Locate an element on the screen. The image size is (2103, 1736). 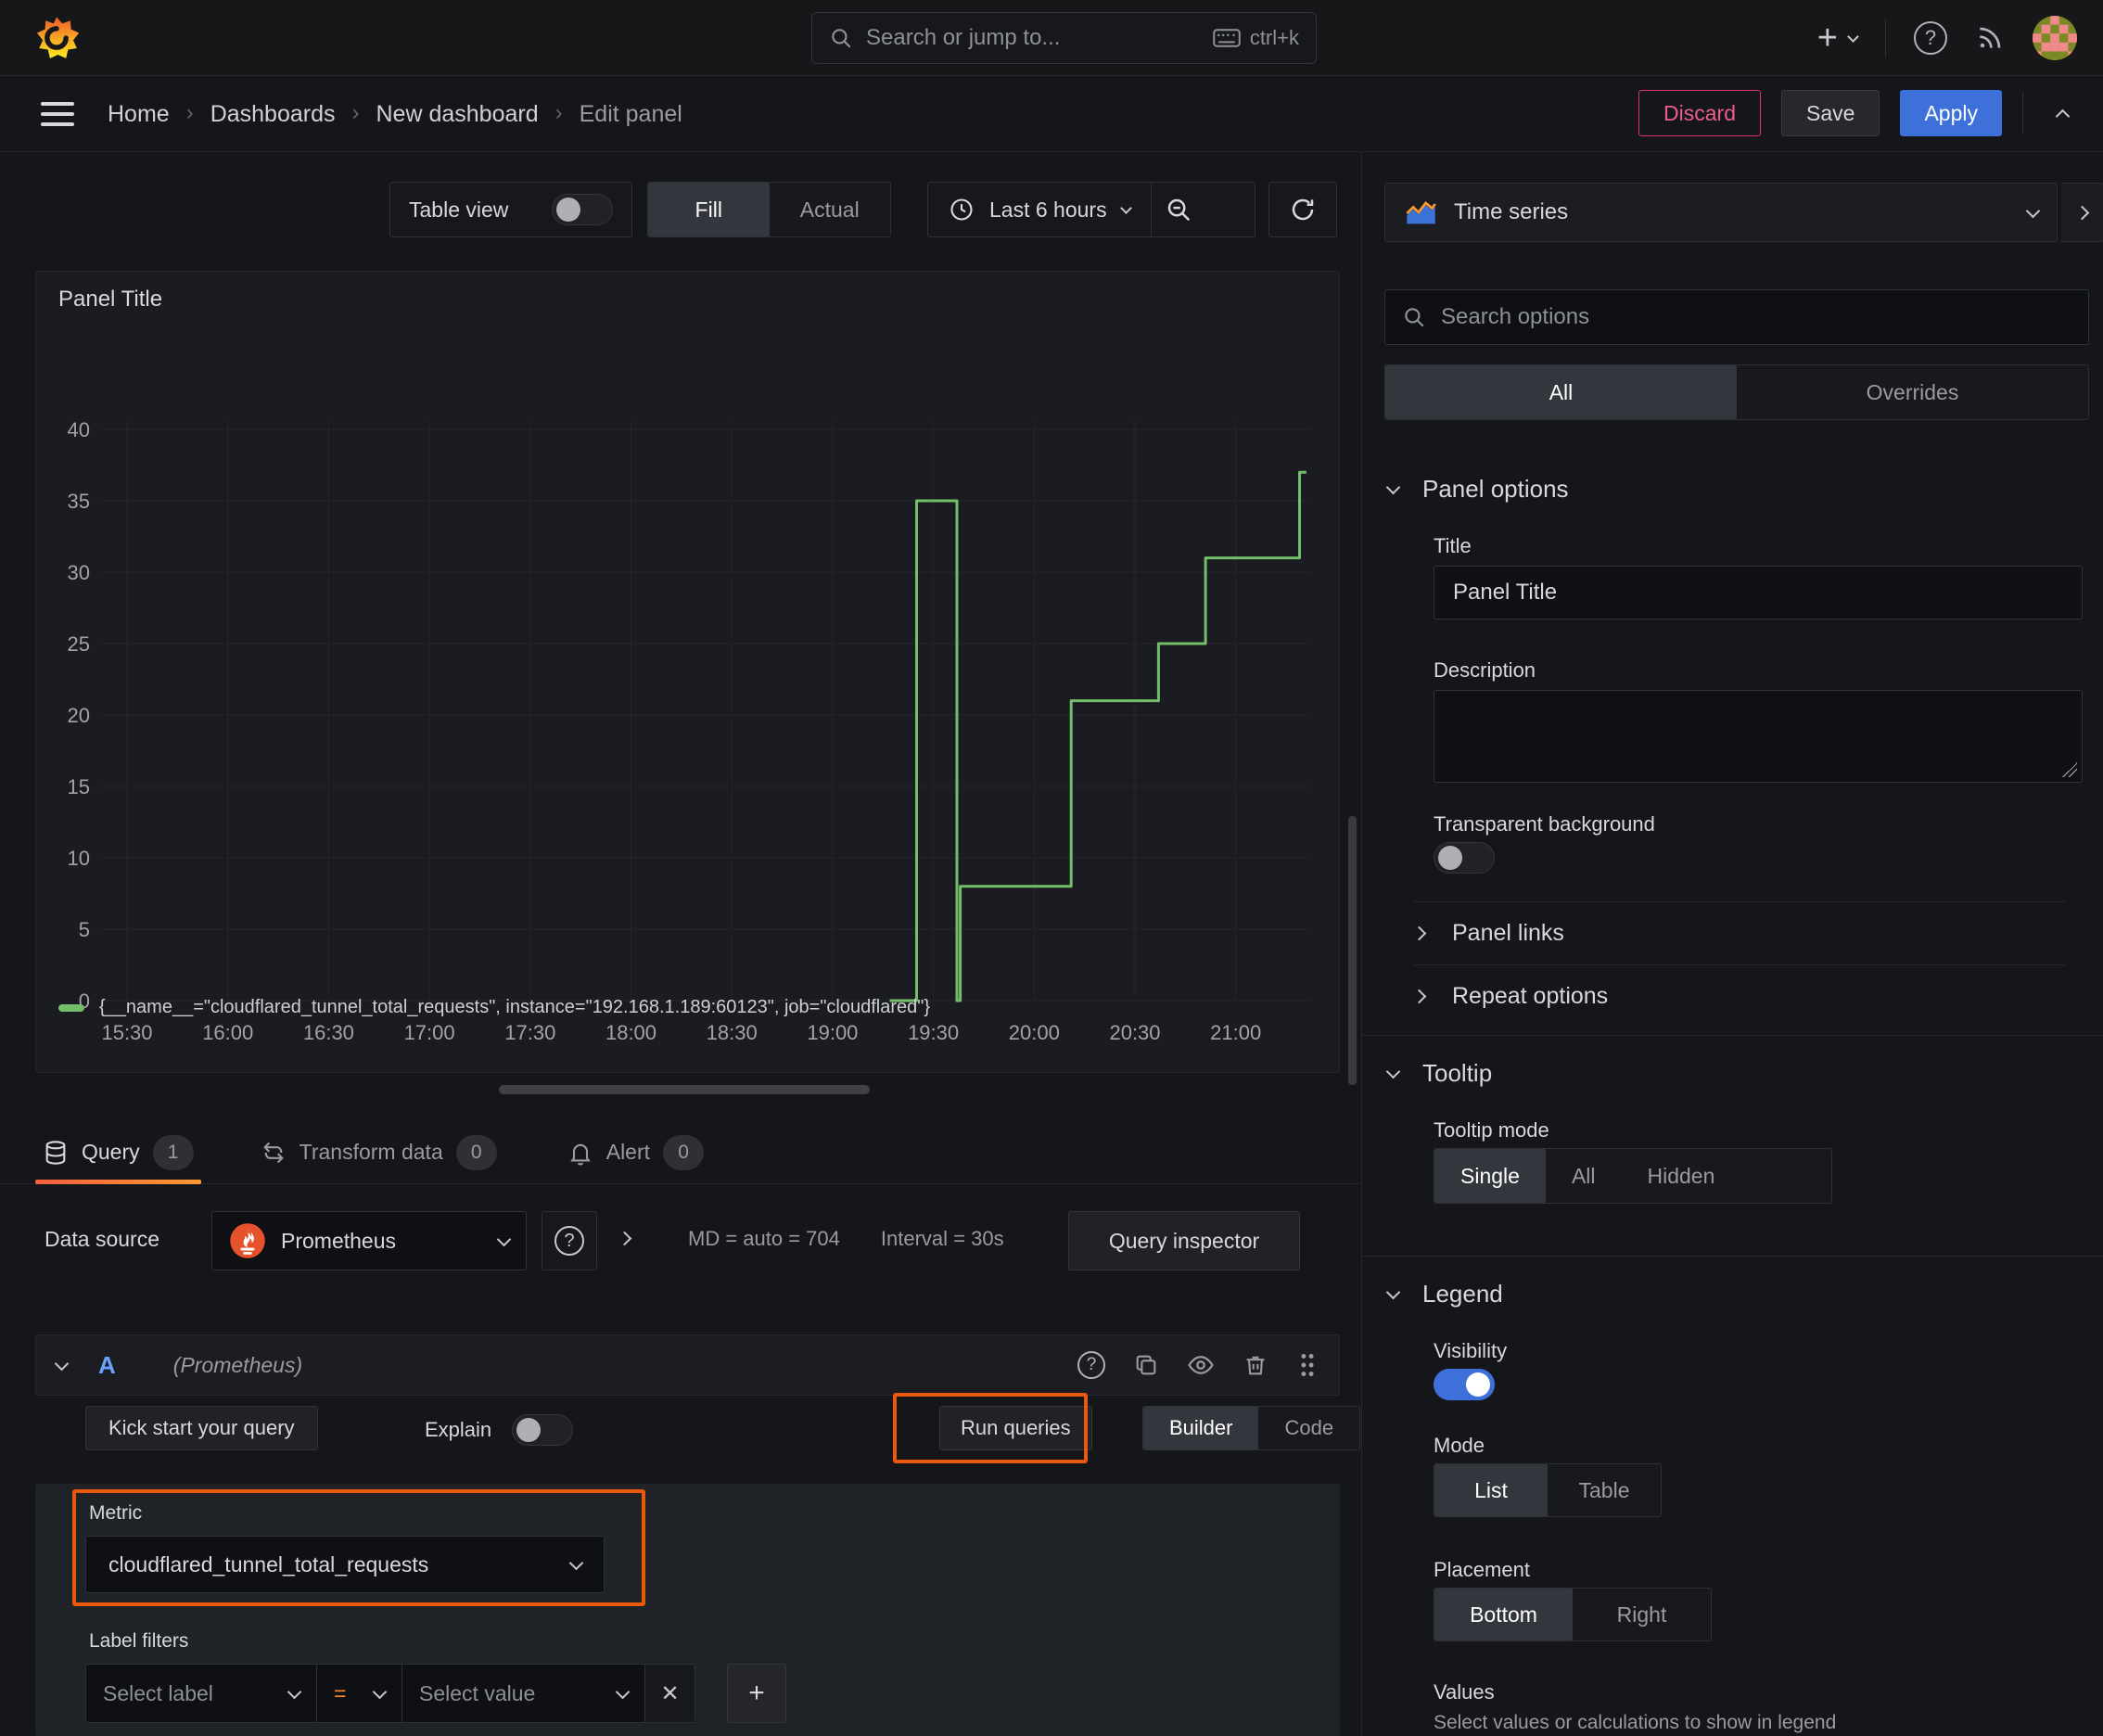
datasource-label: Data source is located at coordinates (102, 1239).